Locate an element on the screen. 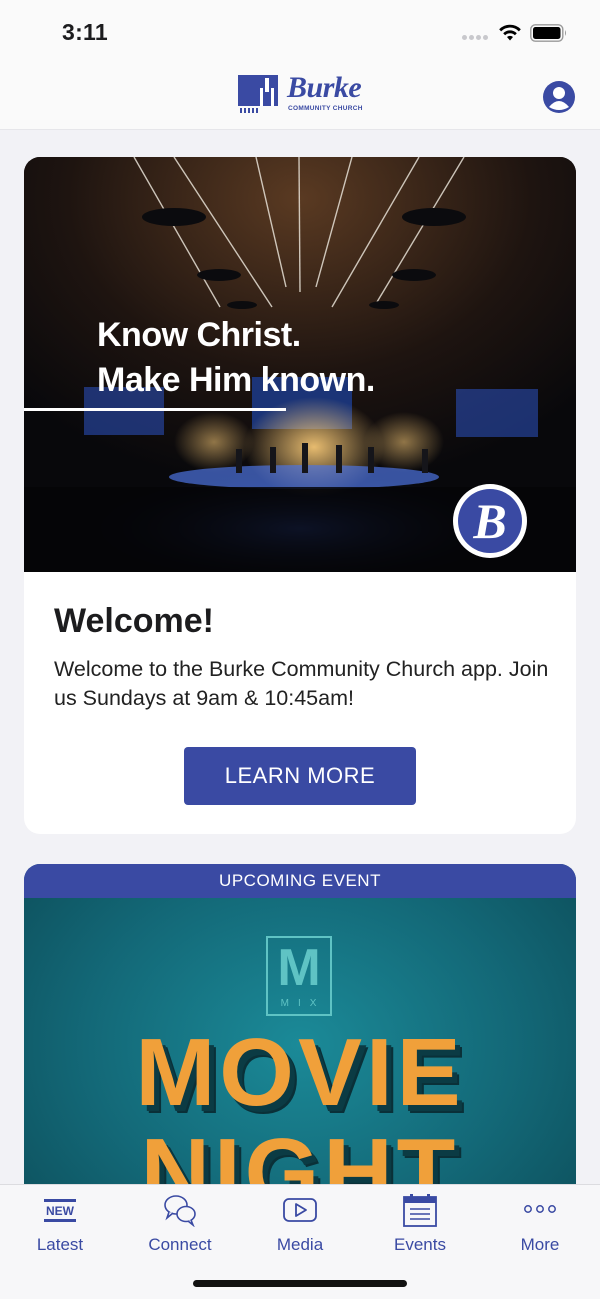 This screenshot has height=1299, width=600. mix-logo-subtitle: MIX is located at coordinates (303, 1003).